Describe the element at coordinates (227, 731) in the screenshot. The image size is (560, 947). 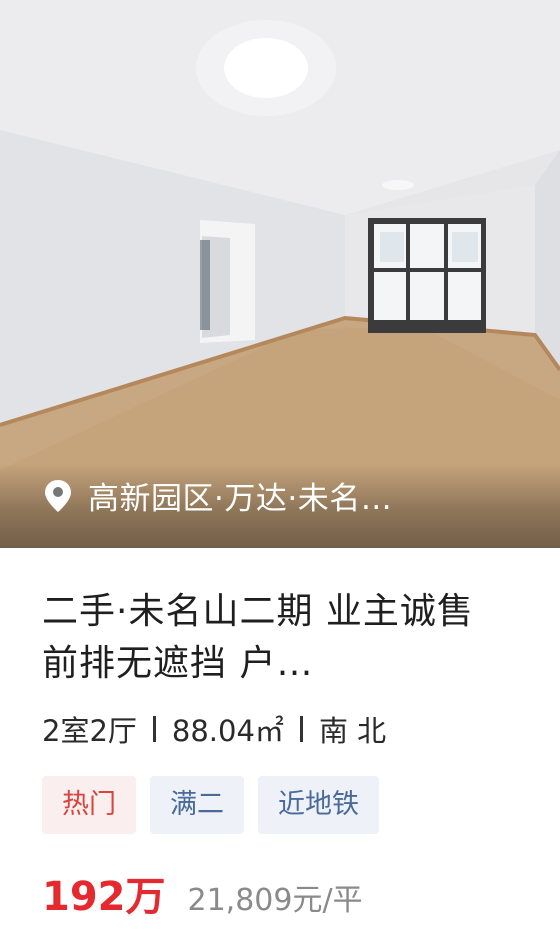
I see `floor-area: 88.04㎡` at that location.